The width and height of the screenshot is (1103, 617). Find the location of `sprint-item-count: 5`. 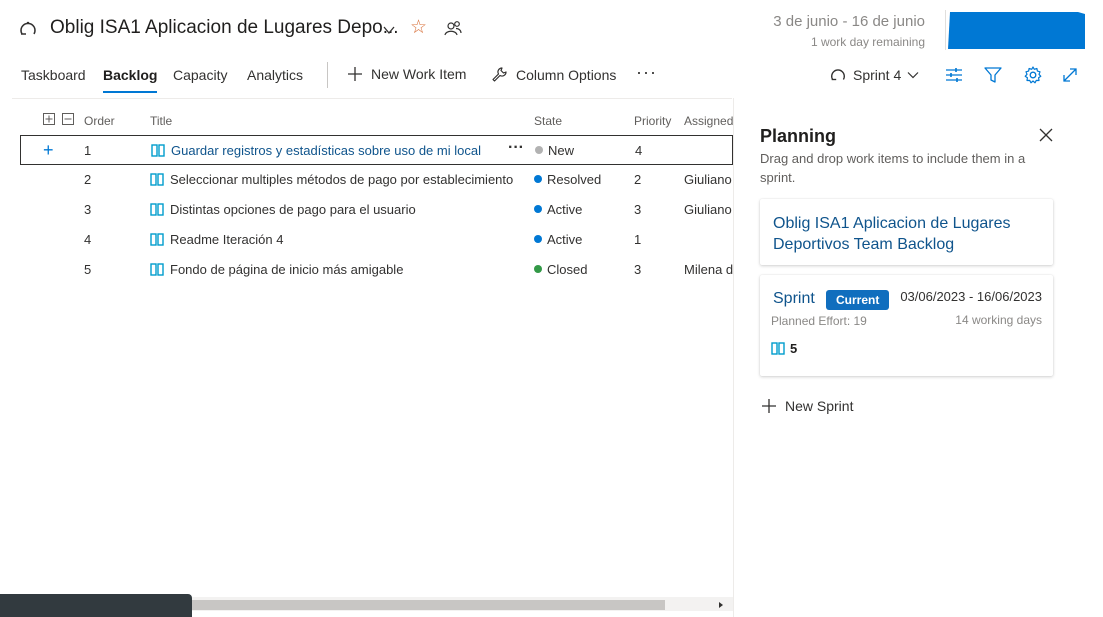

sprint-item-count: 5 is located at coordinates (784, 348).